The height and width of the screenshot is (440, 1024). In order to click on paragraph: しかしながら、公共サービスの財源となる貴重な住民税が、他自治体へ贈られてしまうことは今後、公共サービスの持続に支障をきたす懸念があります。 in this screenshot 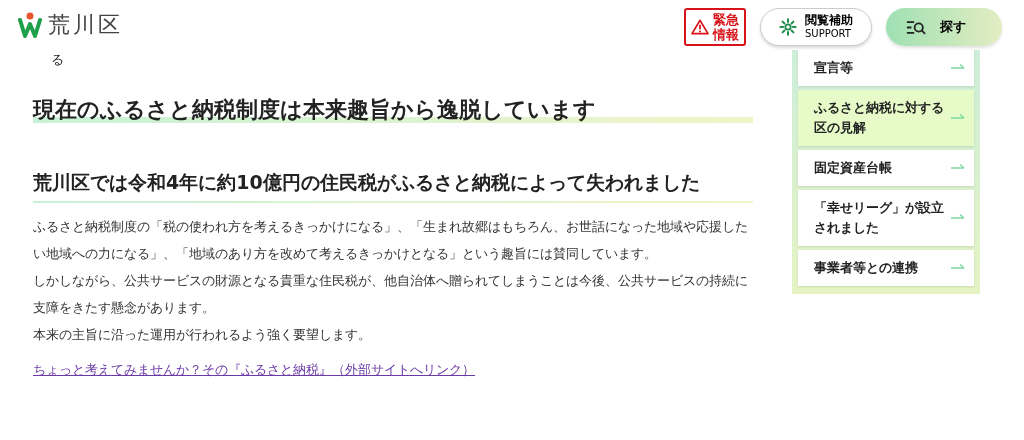, I will do `click(391, 294)`.